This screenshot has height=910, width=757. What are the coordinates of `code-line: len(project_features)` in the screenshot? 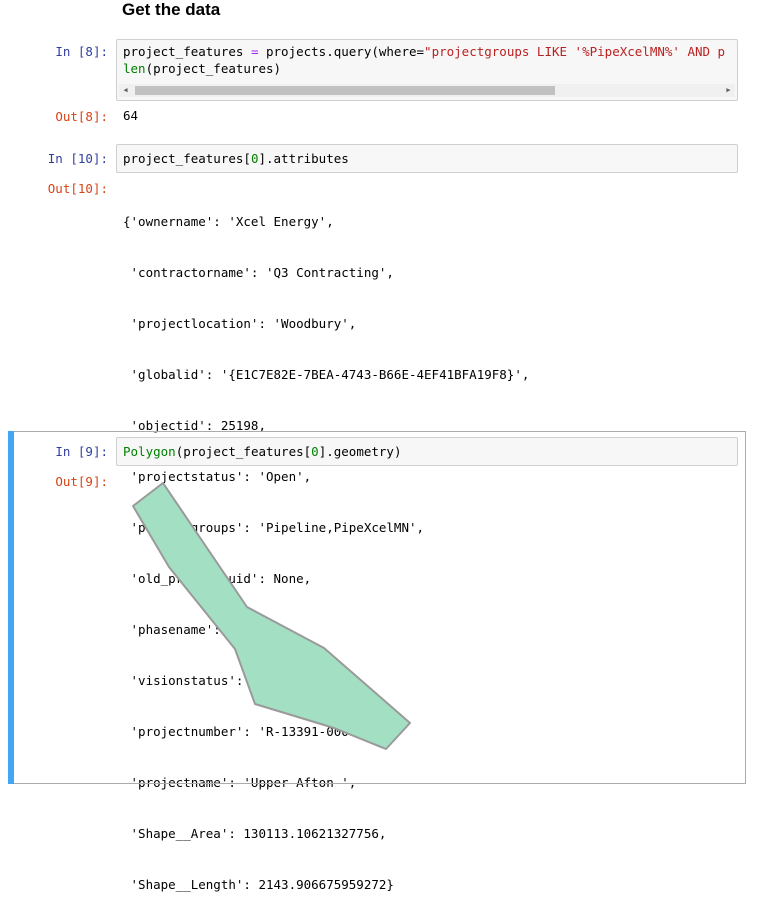 It's located at (202, 68).